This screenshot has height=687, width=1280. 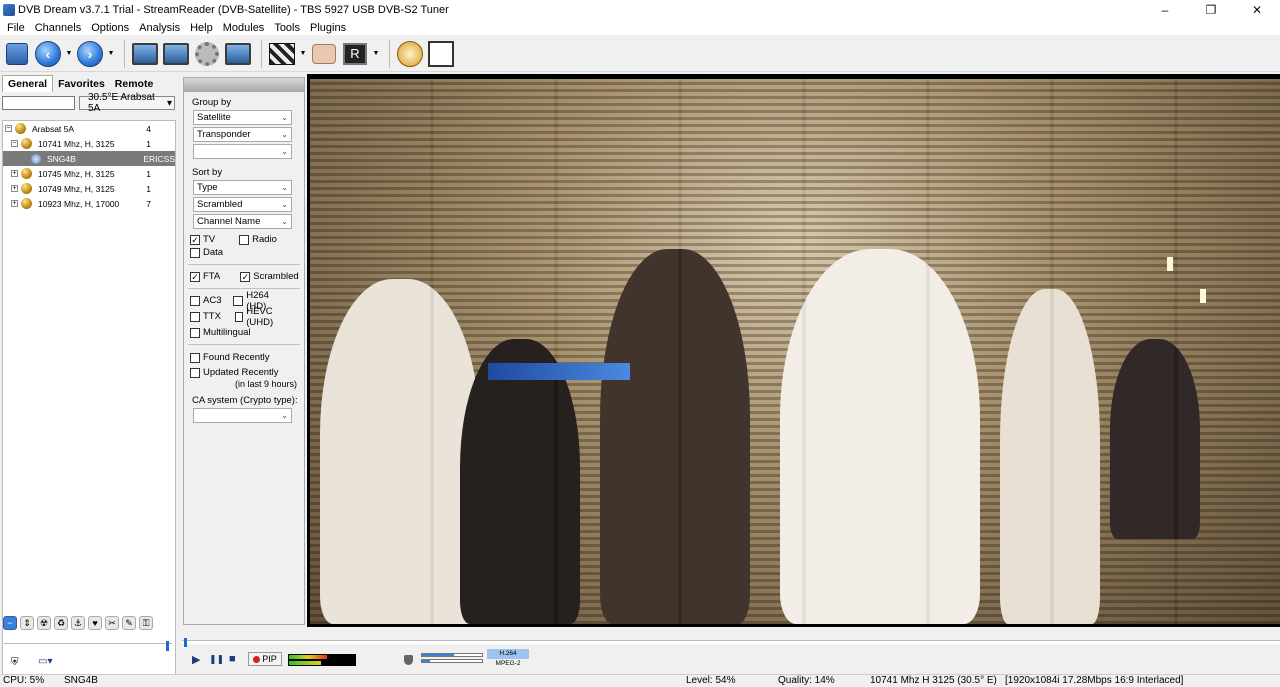 I want to click on menu-tools: Tools, so click(x=287, y=28).